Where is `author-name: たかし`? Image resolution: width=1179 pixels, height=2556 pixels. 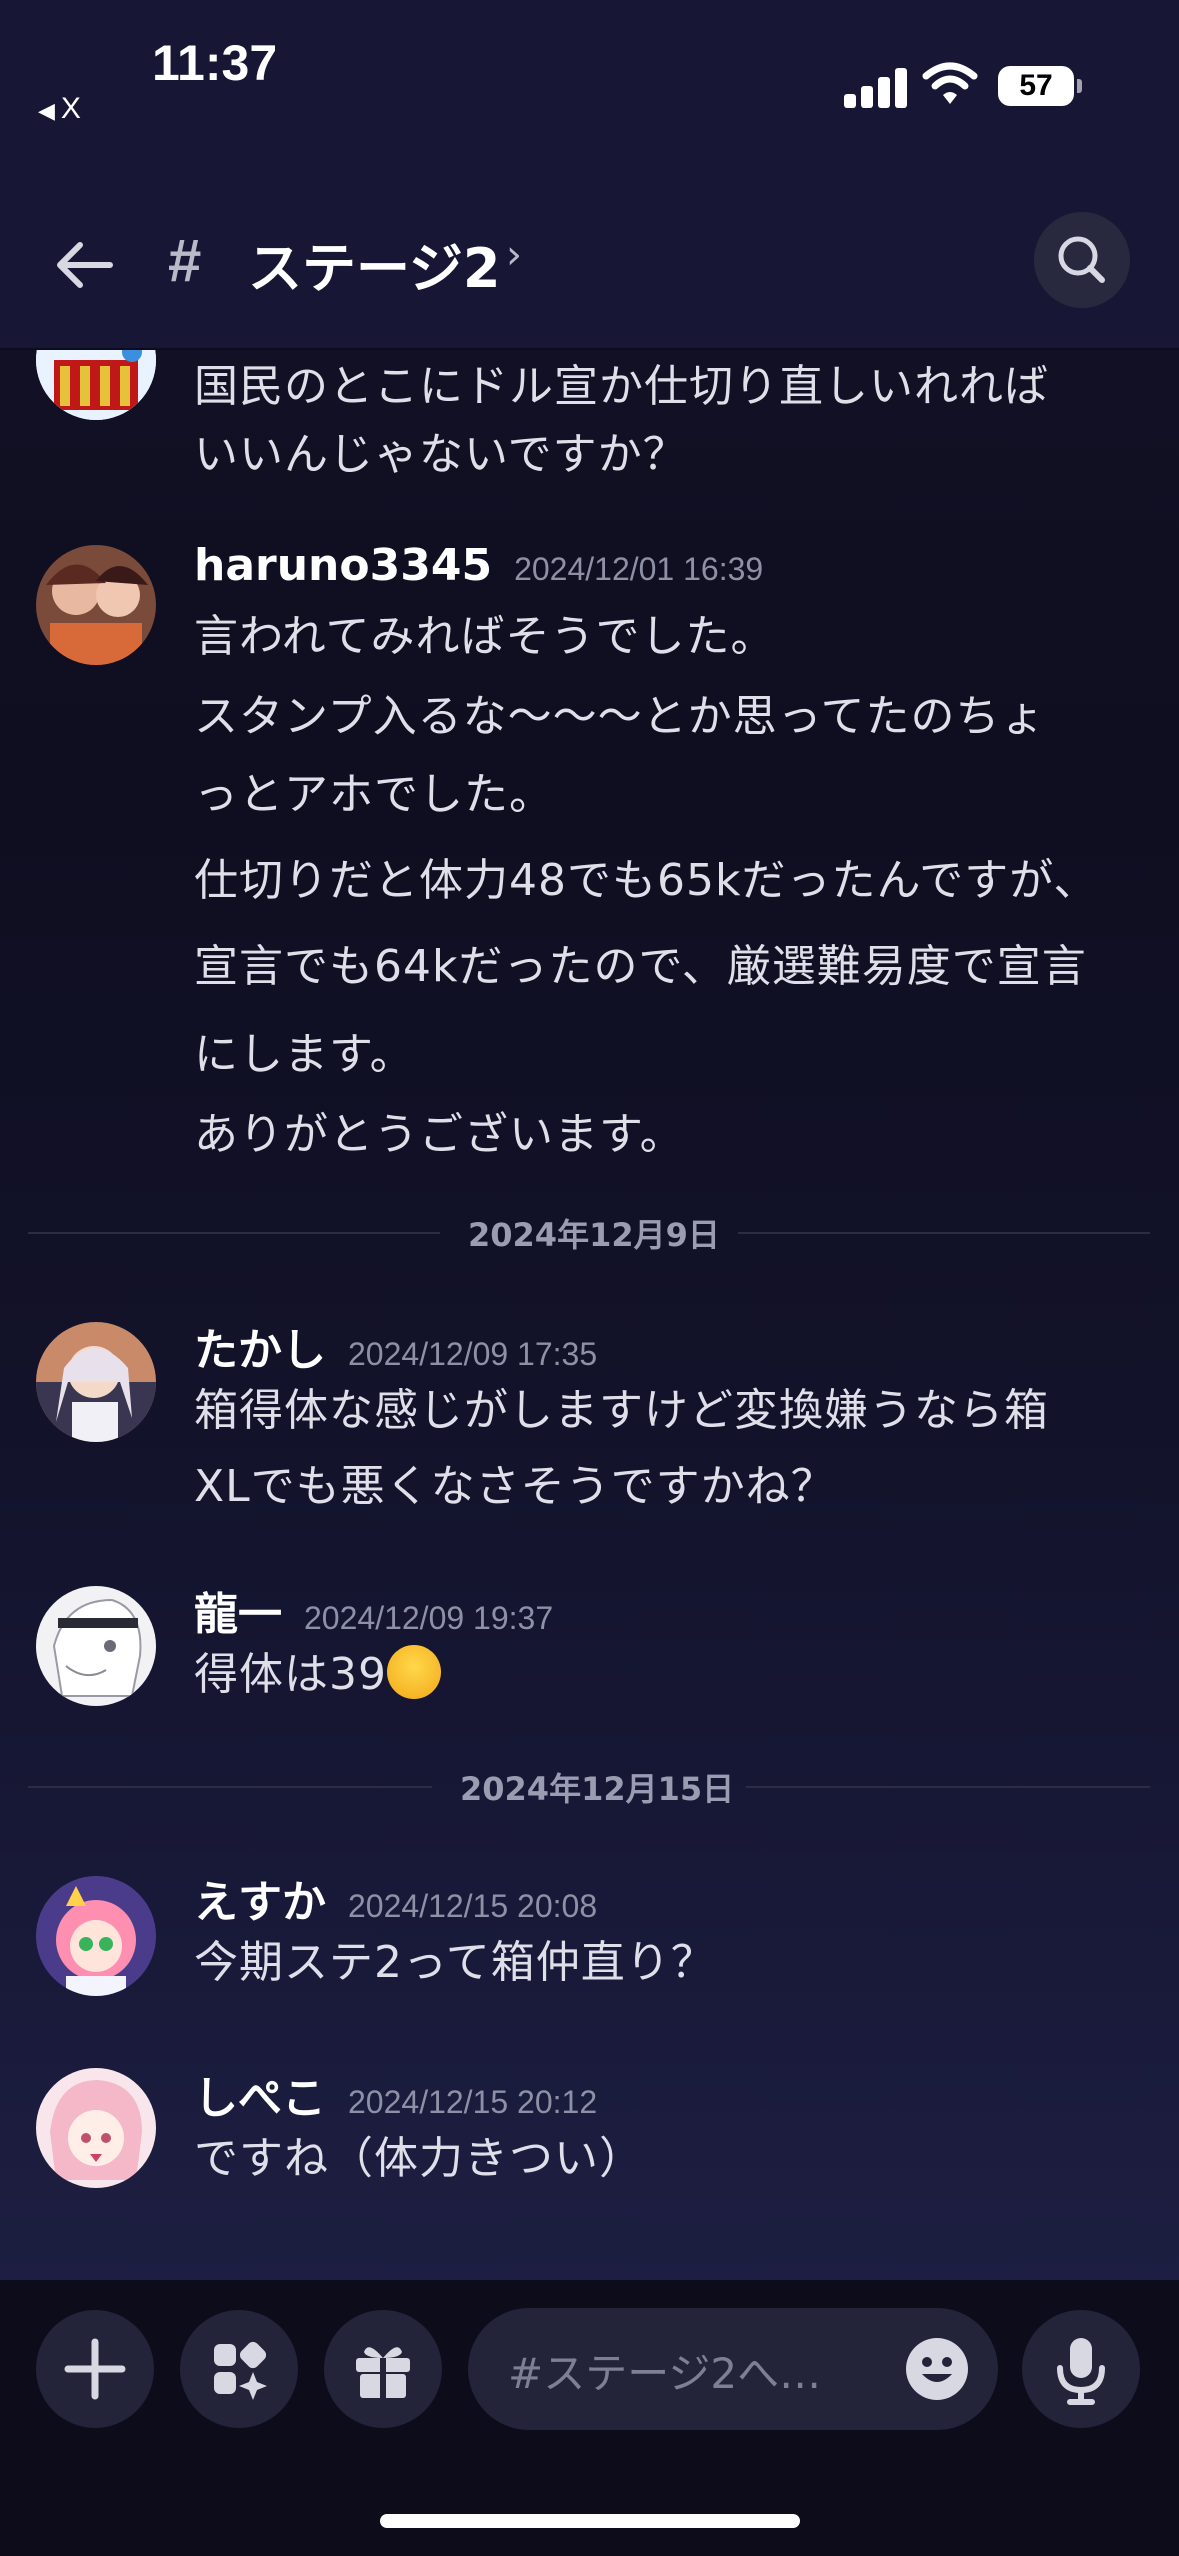
author-name: たかし is located at coordinates (260, 1350).